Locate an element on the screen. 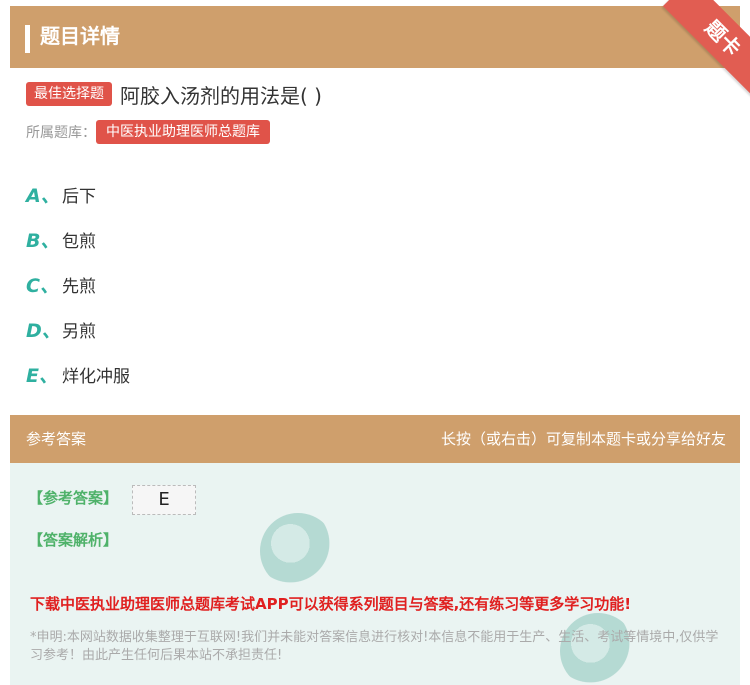 The width and height of the screenshot is (750, 685). detail-header: 题目详情 is located at coordinates (375, 37).